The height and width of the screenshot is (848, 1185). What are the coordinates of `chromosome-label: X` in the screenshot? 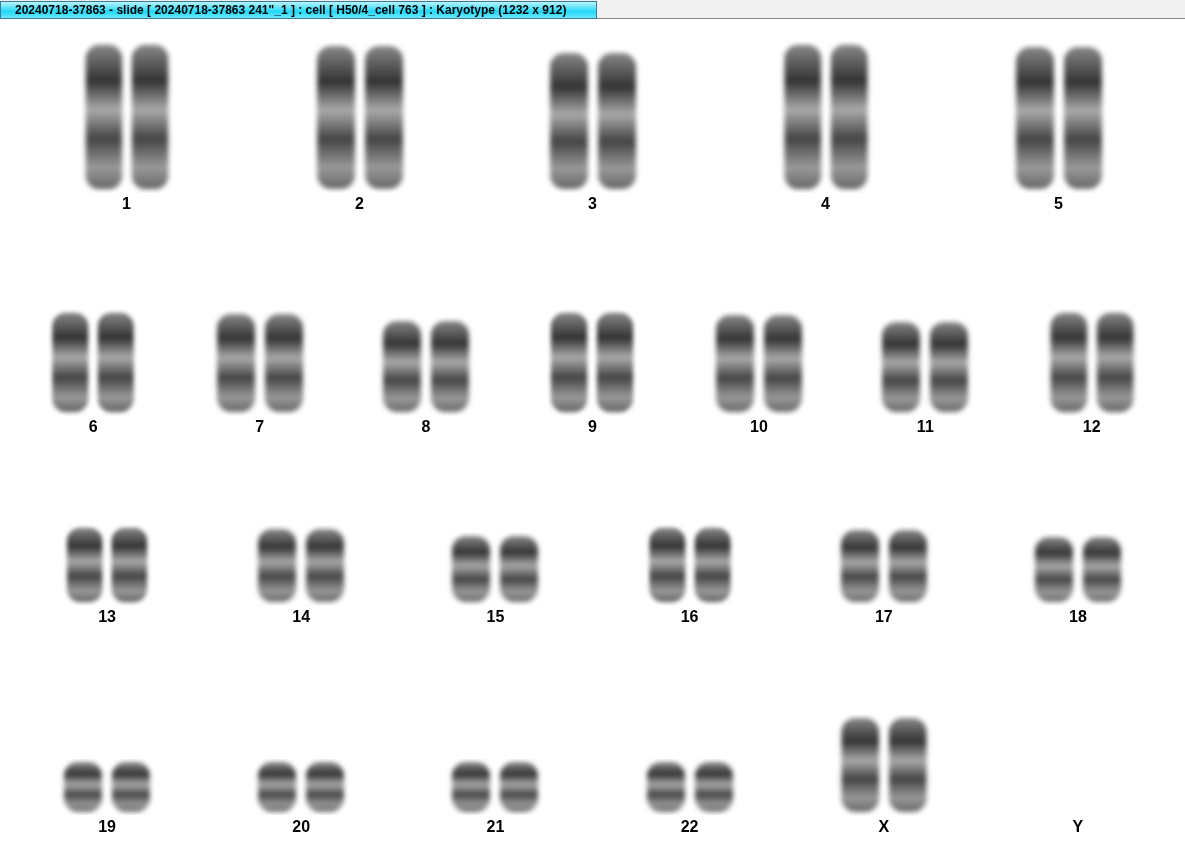 It's located at (884, 827).